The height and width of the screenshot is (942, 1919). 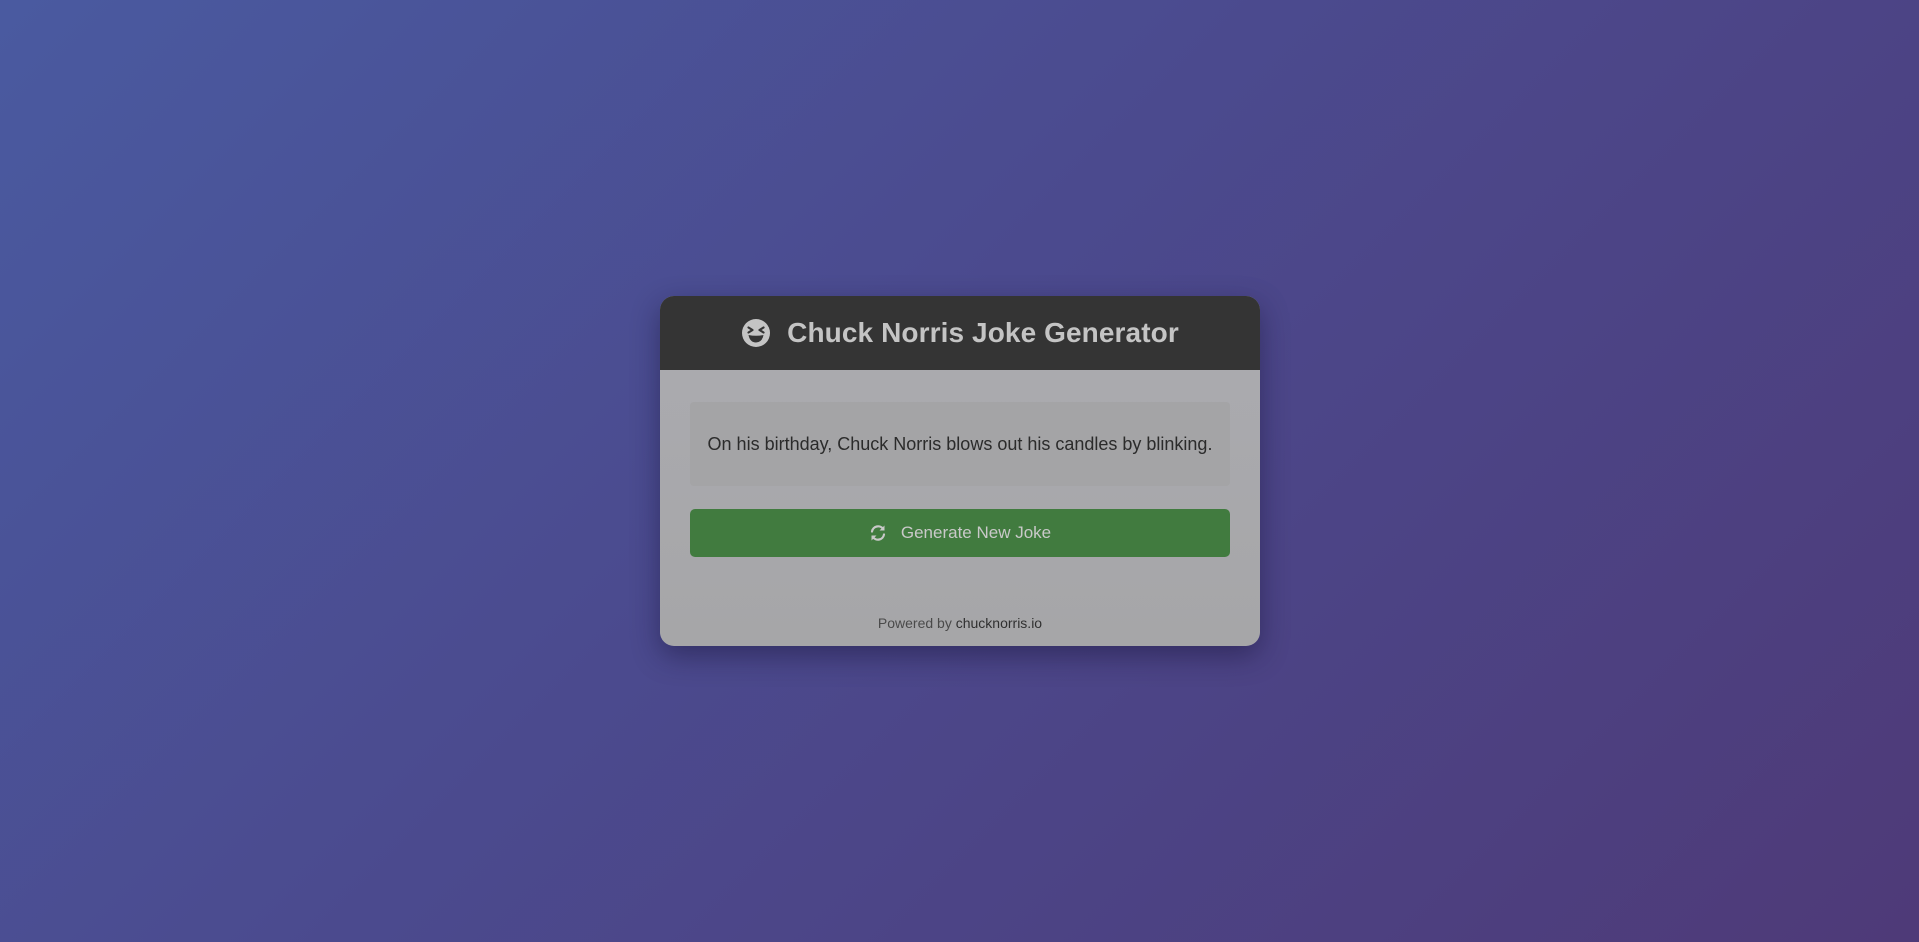 What do you see at coordinates (914, 623) in the screenshot?
I see `footer-prefix: Powered by` at bounding box center [914, 623].